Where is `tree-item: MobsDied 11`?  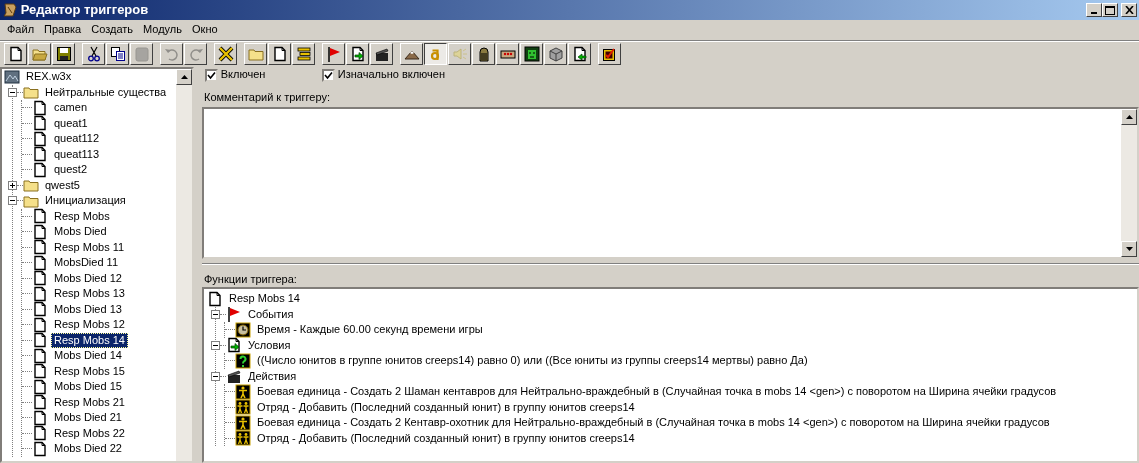 tree-item: MobsDied 11 is located at coordinates (86, 263).